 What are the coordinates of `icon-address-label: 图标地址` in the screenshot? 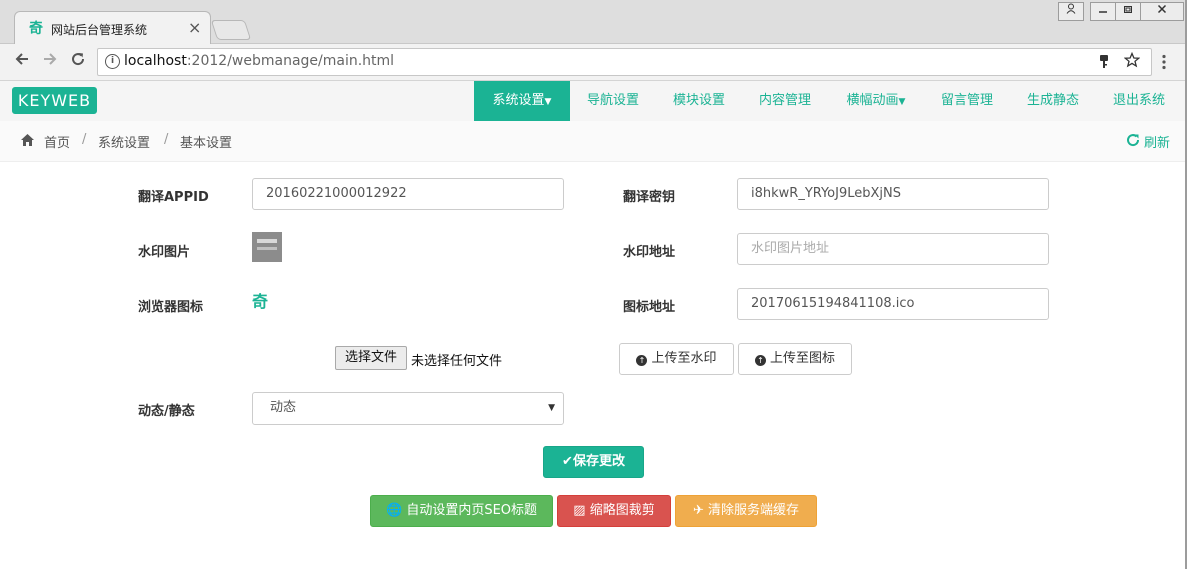 It's located at (649, 307).